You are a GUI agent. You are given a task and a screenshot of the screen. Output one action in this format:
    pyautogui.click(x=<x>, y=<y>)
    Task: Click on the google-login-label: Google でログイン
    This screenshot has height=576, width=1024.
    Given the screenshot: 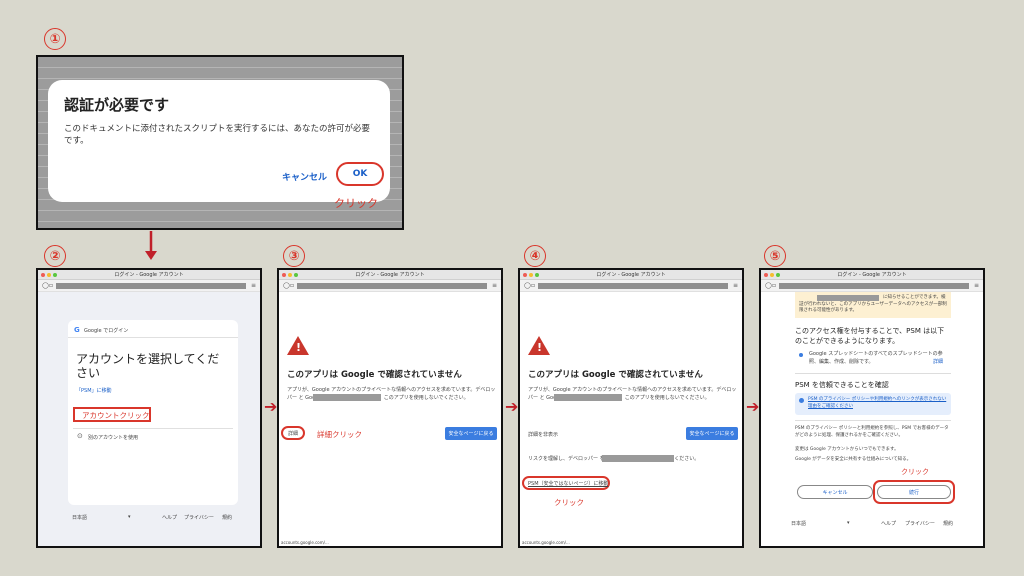 What is the action you would take?
    pyautogui.click(x=106, y=331)
    